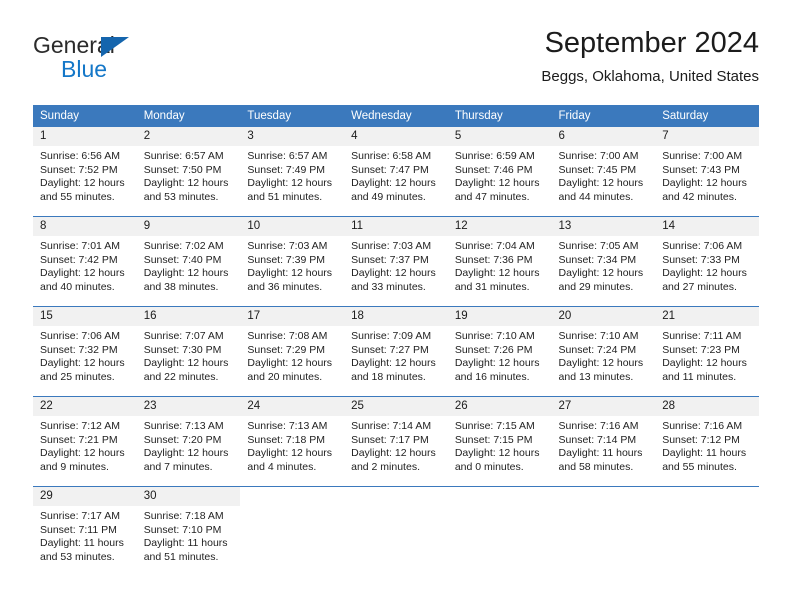  What do you see at coordinates (494, 156) in the screenshot?
I see `sunrise-text: Sunrise: 6:59 AM` at bounding box center [494, 156].